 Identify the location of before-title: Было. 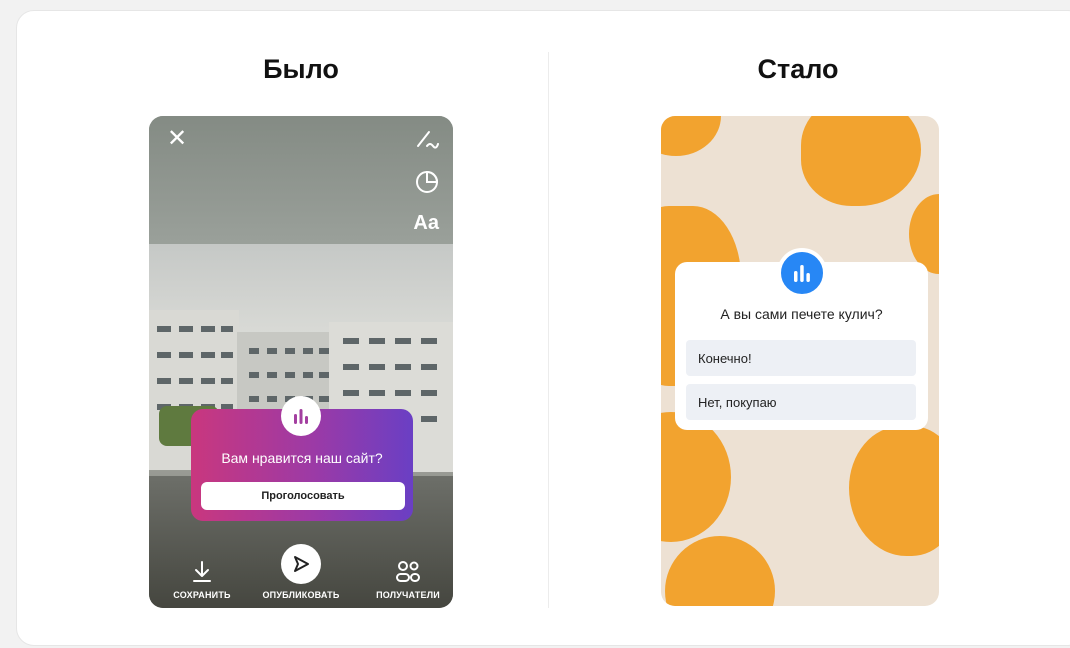
(301, 69).